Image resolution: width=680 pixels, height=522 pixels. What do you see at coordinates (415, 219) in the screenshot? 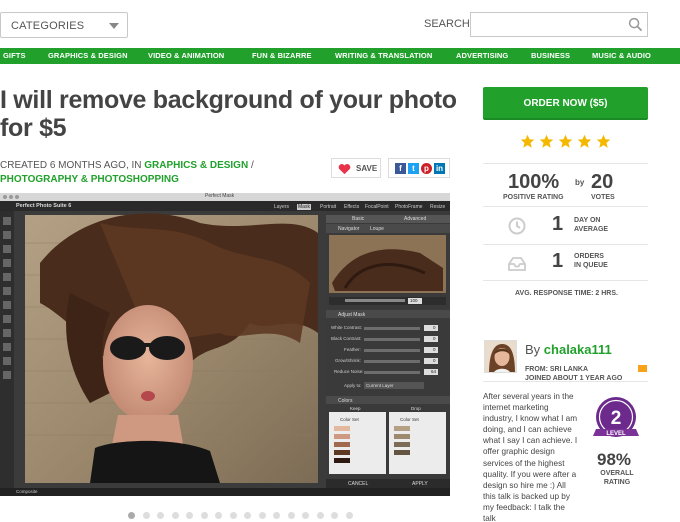
I see `tab-advanced: Advanced` at bounding box center [415, 219].